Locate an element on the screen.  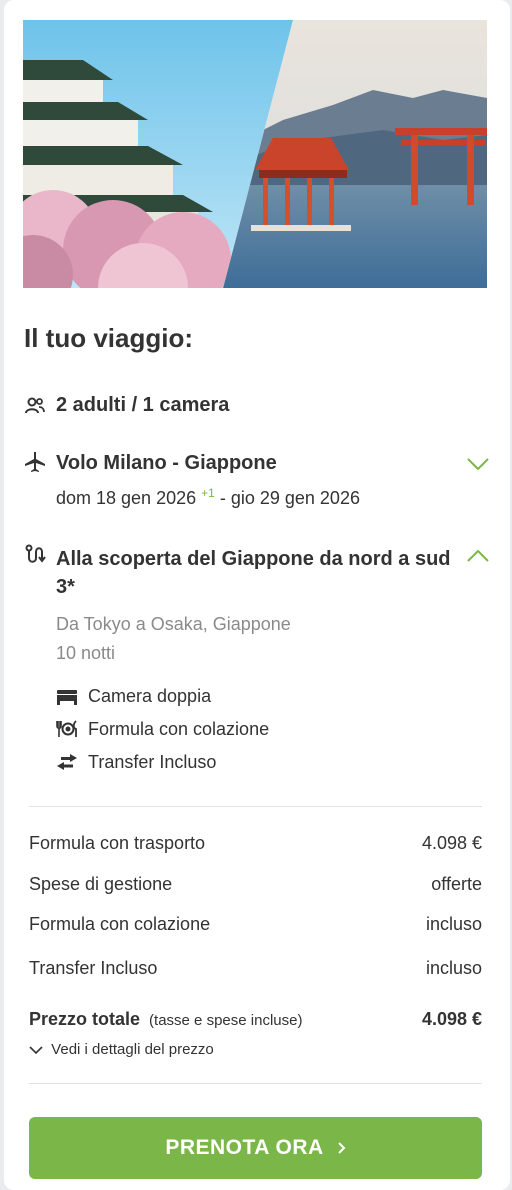
price-details-label: Vedi i dettagli del prezzo is located at coordinates (132, 1049).